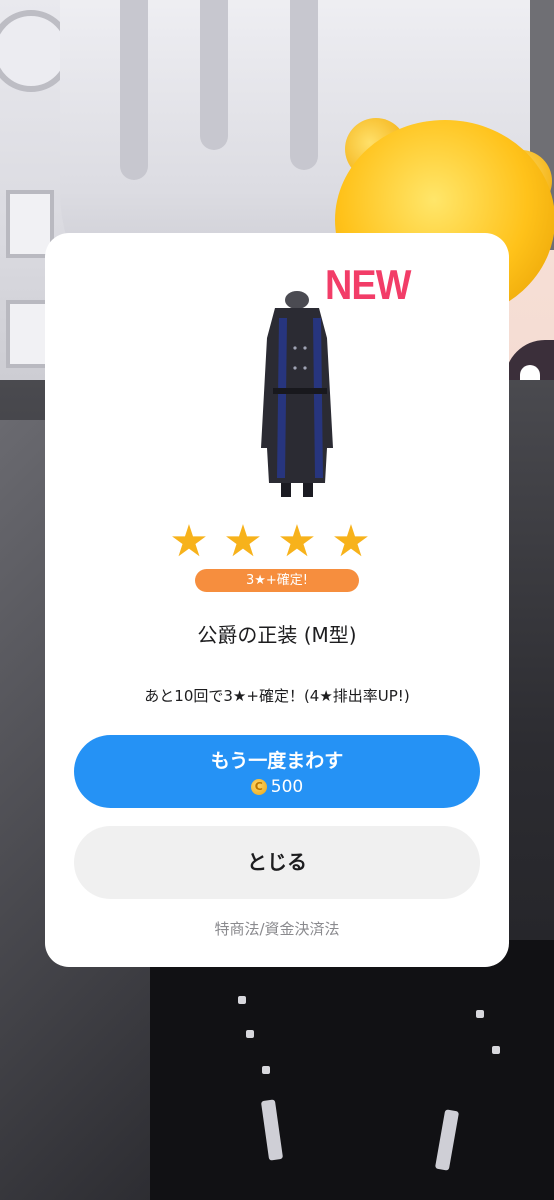 The image size is (554, 1200). I want to click on spin-cost: C 500, so click(277, 787).